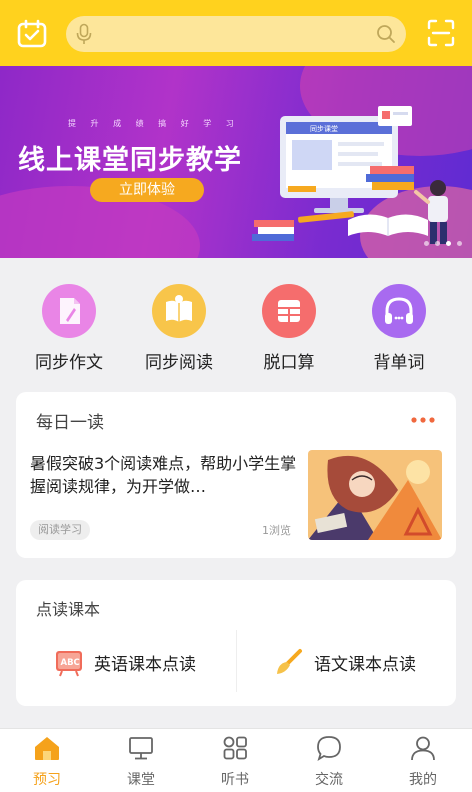 The width and height of the screenshot is (472, 792). What do you see at coordinates (441, 33) in the screenshot?
I see `scan-icon` at bounding box center [441, 33].